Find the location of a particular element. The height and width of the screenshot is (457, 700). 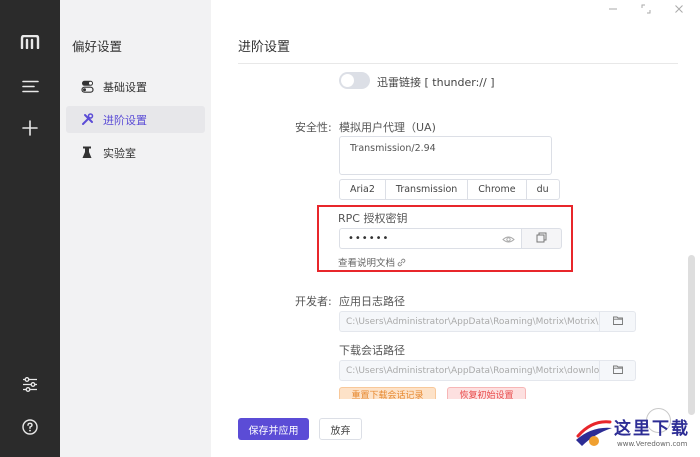

view-docs-link: 查看说明文档 is located at coordinates (372, 262).